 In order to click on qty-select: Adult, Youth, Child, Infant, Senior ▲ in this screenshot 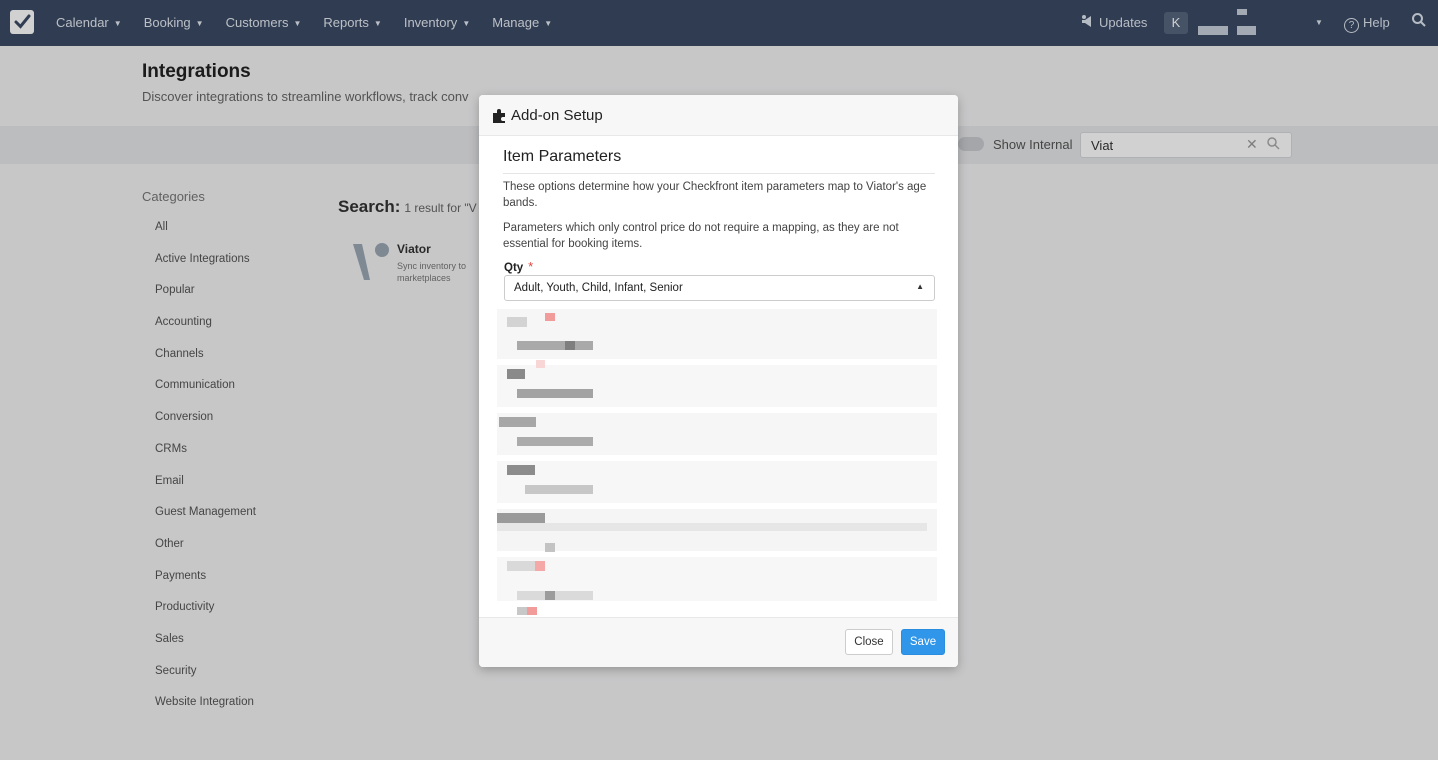, I will do `click(719, 288)`.